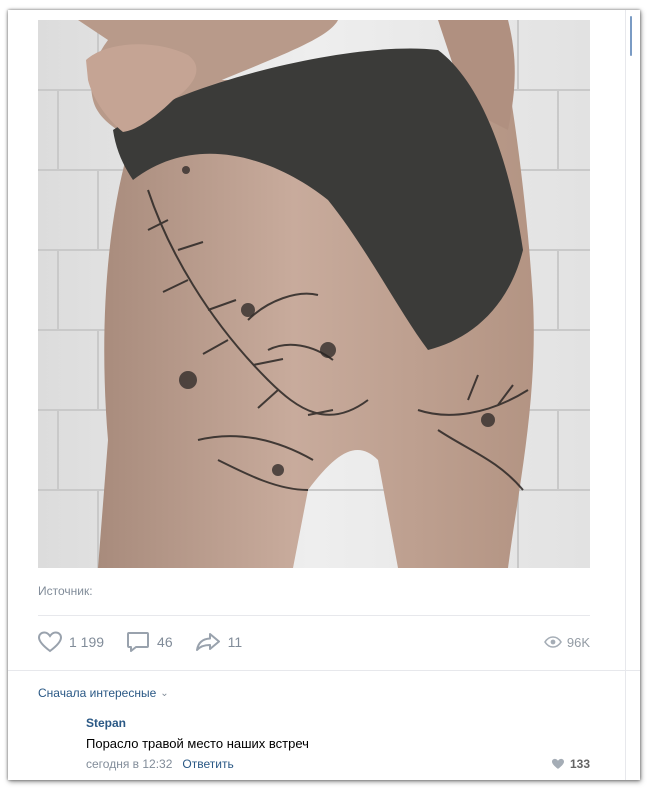 The width and height of the screenshot is (652, 790). I want to click on comment-sort-dropdown: Сначала интересные ⌄, so click(103, 693).